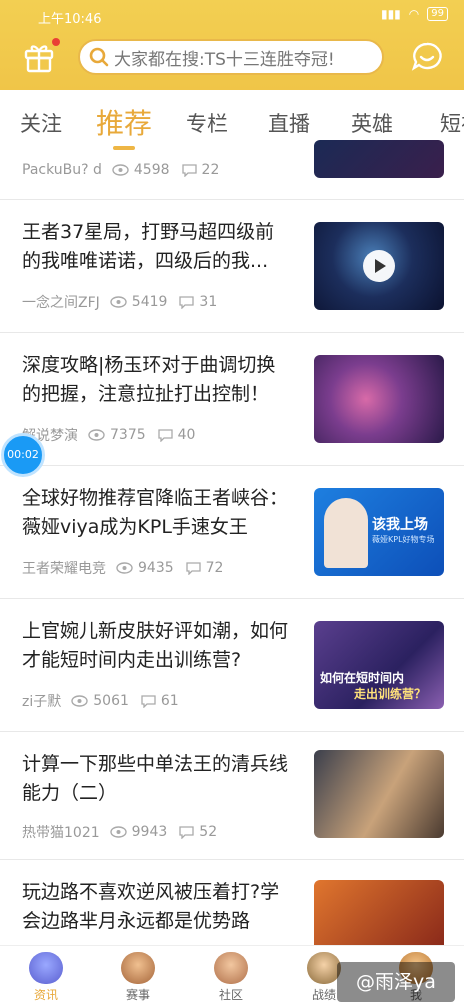 The image size is (464, 1005). I want to click on message-icon, so click(427, 57).